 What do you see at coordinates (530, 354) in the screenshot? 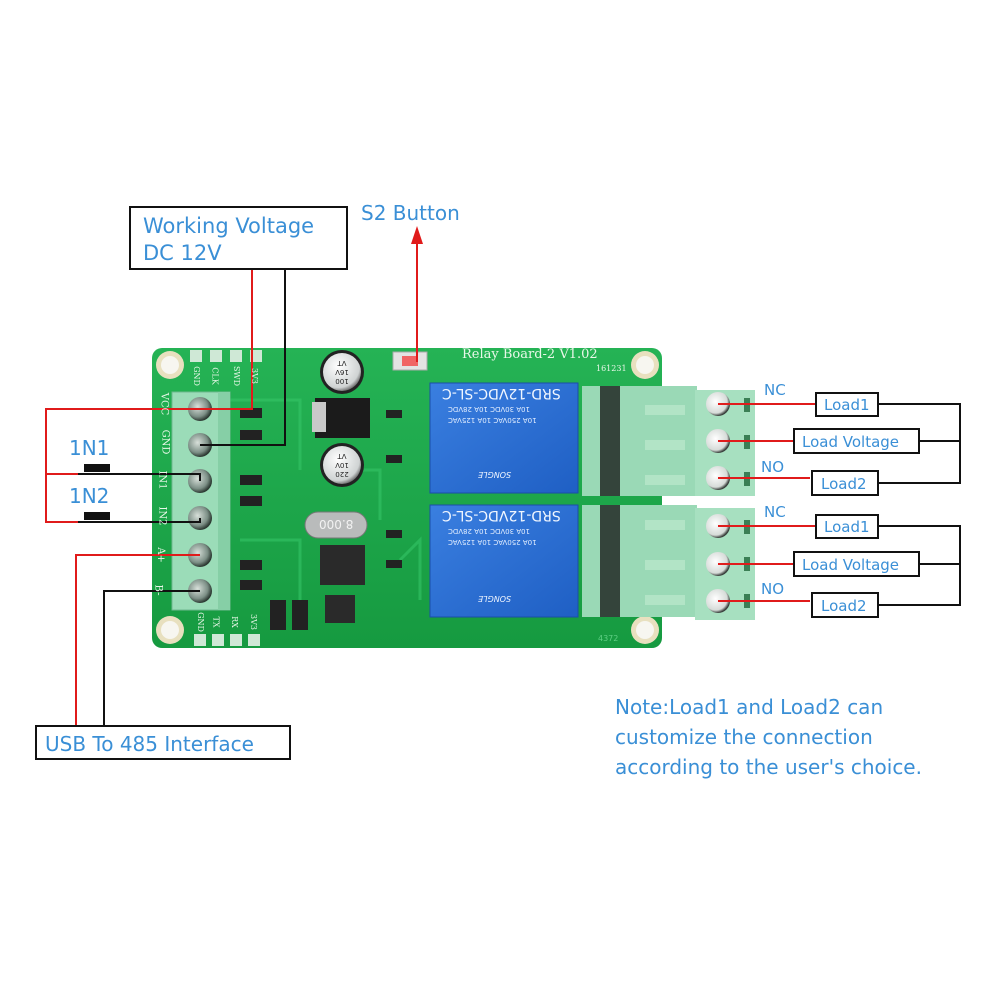
I see `board-name: Relay Board-2 V1.02` at bounding box center [530, 354].